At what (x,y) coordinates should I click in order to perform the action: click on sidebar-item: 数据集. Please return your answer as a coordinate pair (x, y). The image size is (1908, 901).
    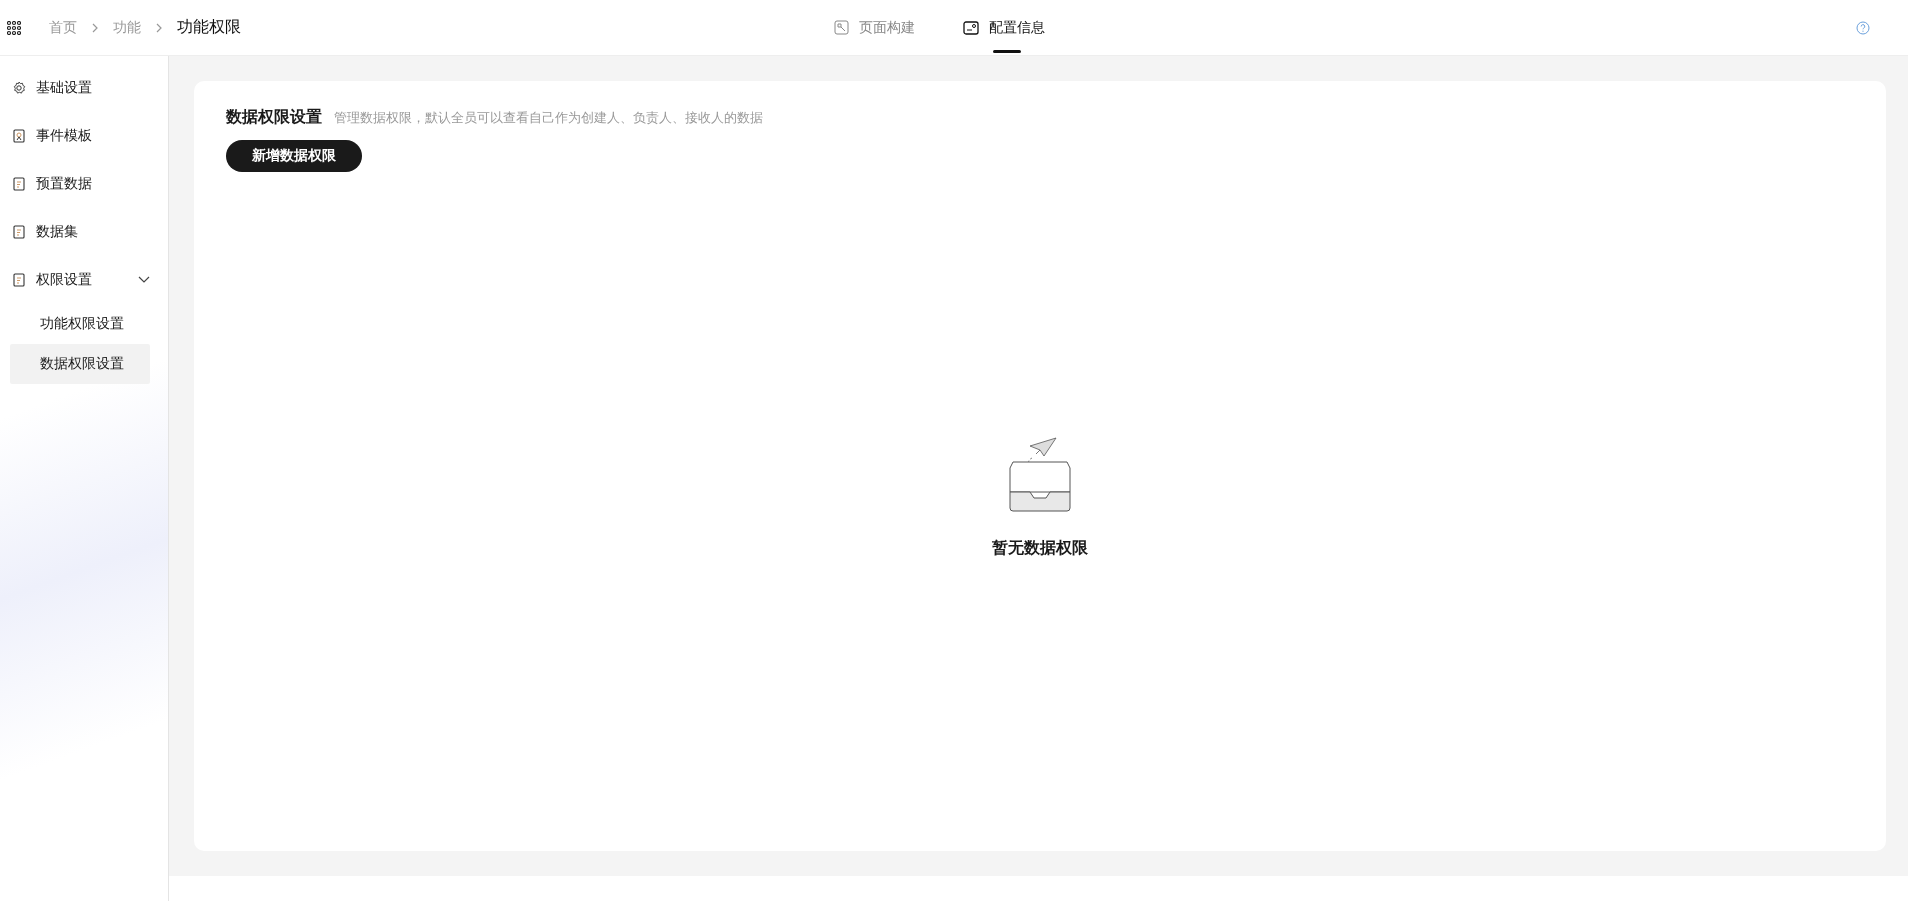
    Looking at the image, I should click on (84, 232).